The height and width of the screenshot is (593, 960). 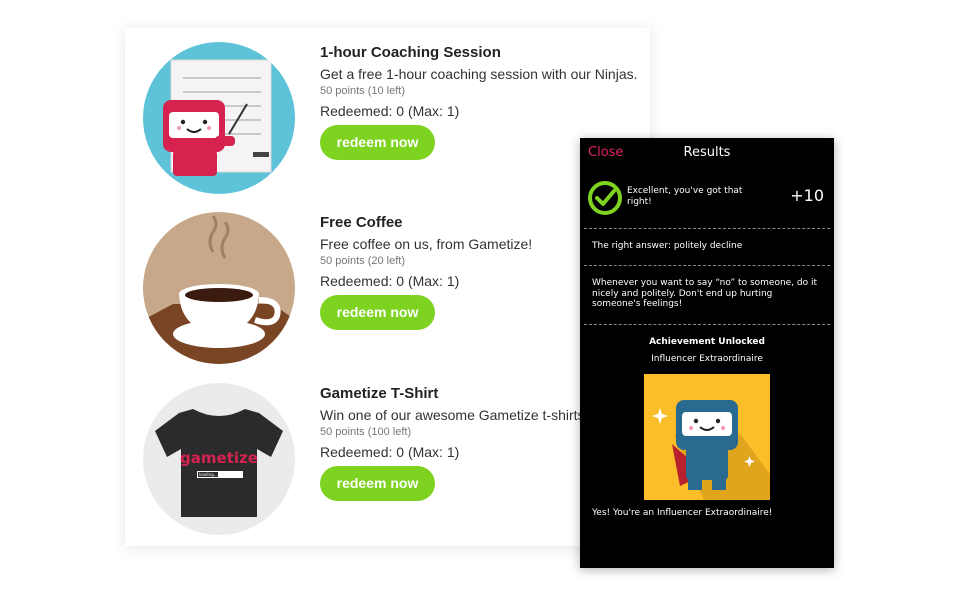 What do you see at coordinates (410, 52) in the screenshot?
I see `reward-title: 1-hour Coaching Session` at bounding box center [410, 52].